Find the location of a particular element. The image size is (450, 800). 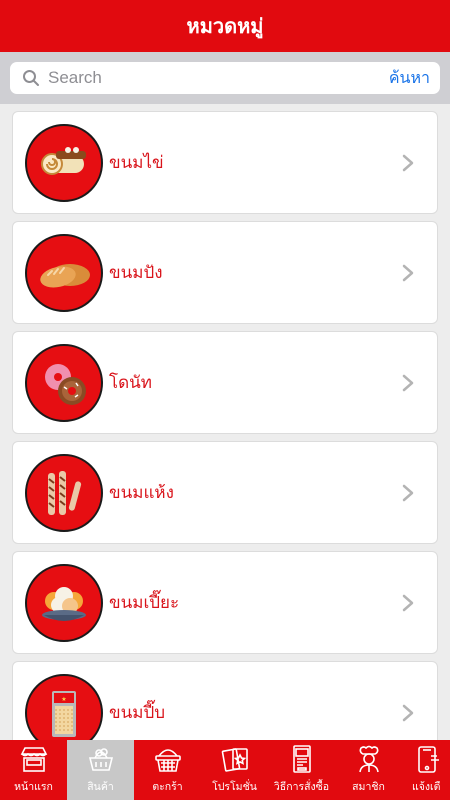

category-label: ขนมปัง is located at coordinates (136, 273).